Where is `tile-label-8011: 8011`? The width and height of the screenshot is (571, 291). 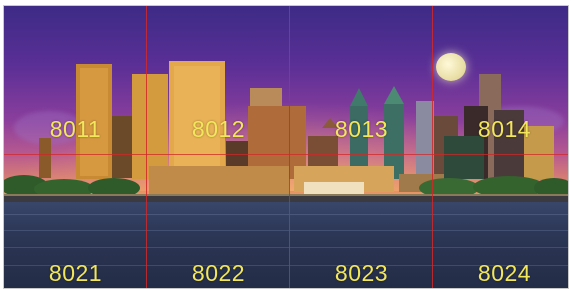 tile-label-8011: 8011 is located at coordinates (75, 129).